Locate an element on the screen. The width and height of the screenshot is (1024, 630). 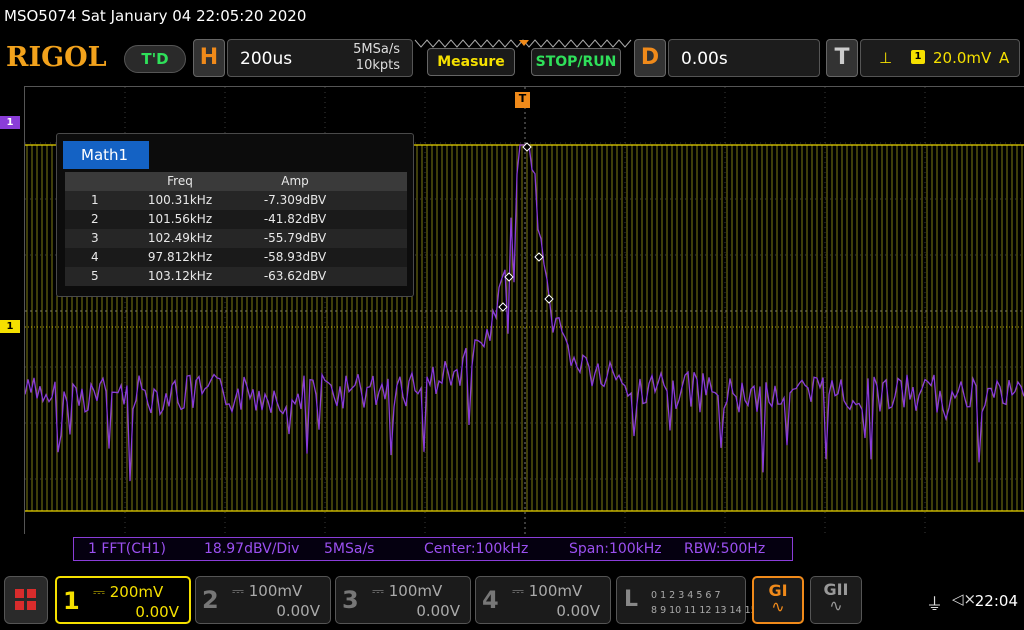
row-freq: 100.31kHz is located at coordinates (180, 200).